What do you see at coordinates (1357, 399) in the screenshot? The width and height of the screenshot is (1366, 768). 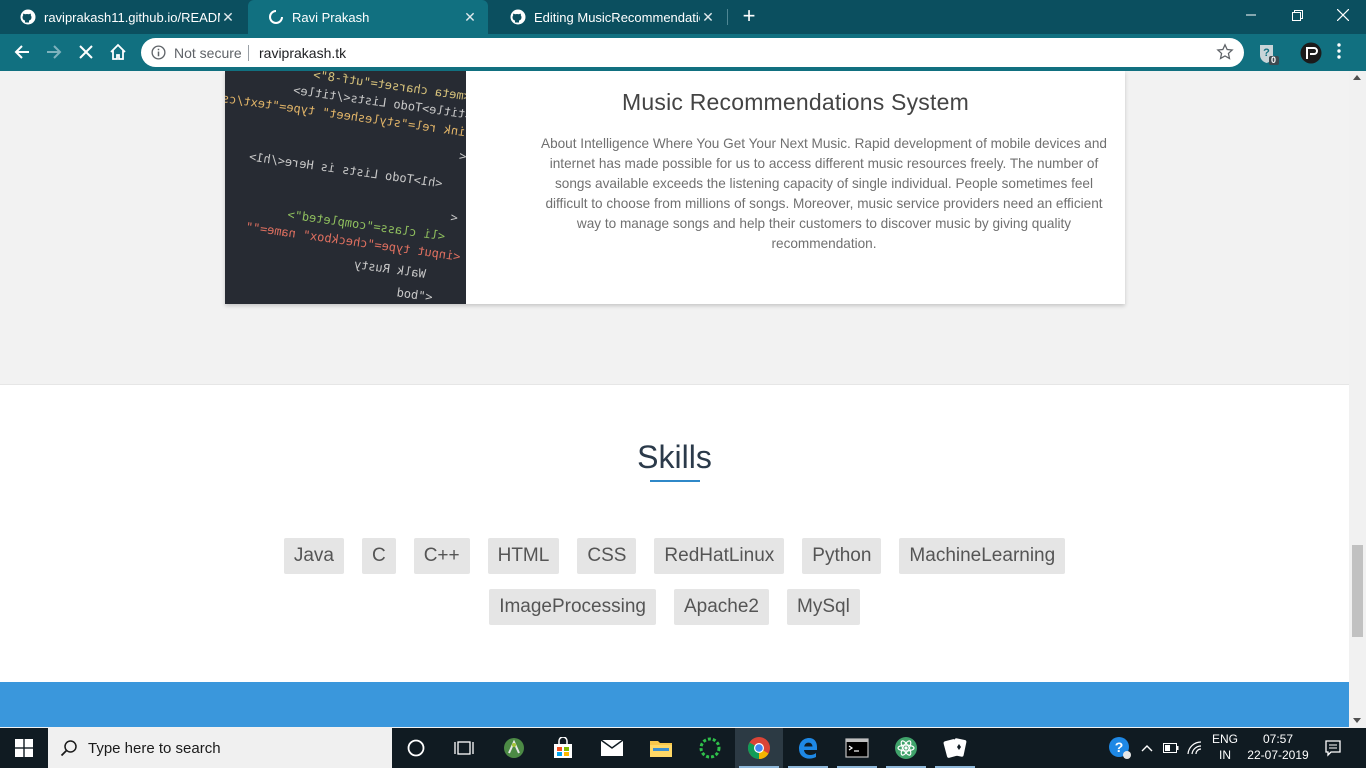 I see `page-scrollbar` at bounding box center [1357, 399].